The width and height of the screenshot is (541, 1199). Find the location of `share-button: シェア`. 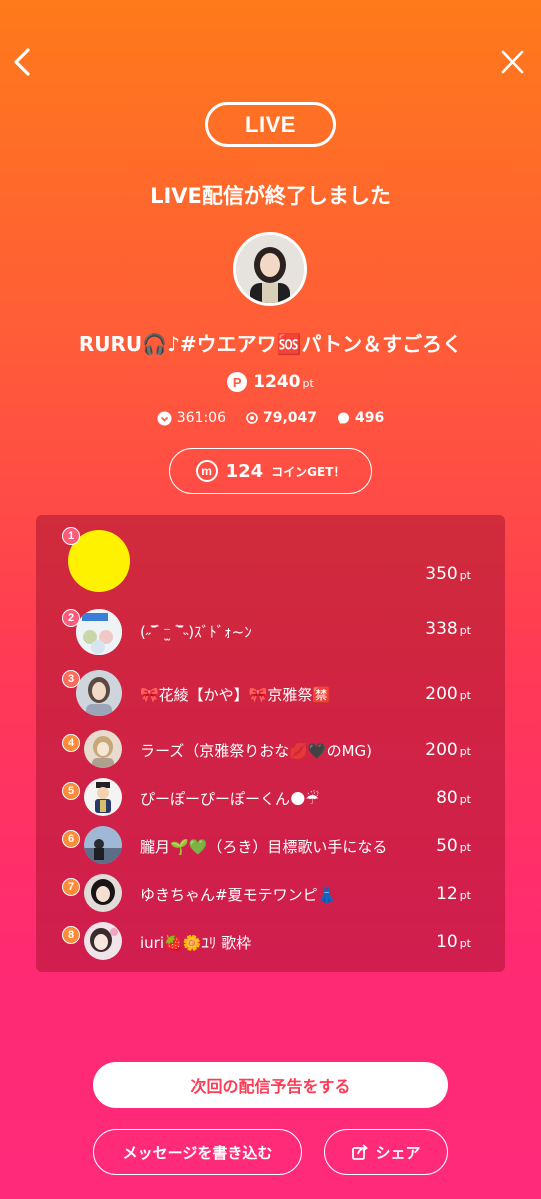

share-button: シェア is located at coordinates (386, 1152).